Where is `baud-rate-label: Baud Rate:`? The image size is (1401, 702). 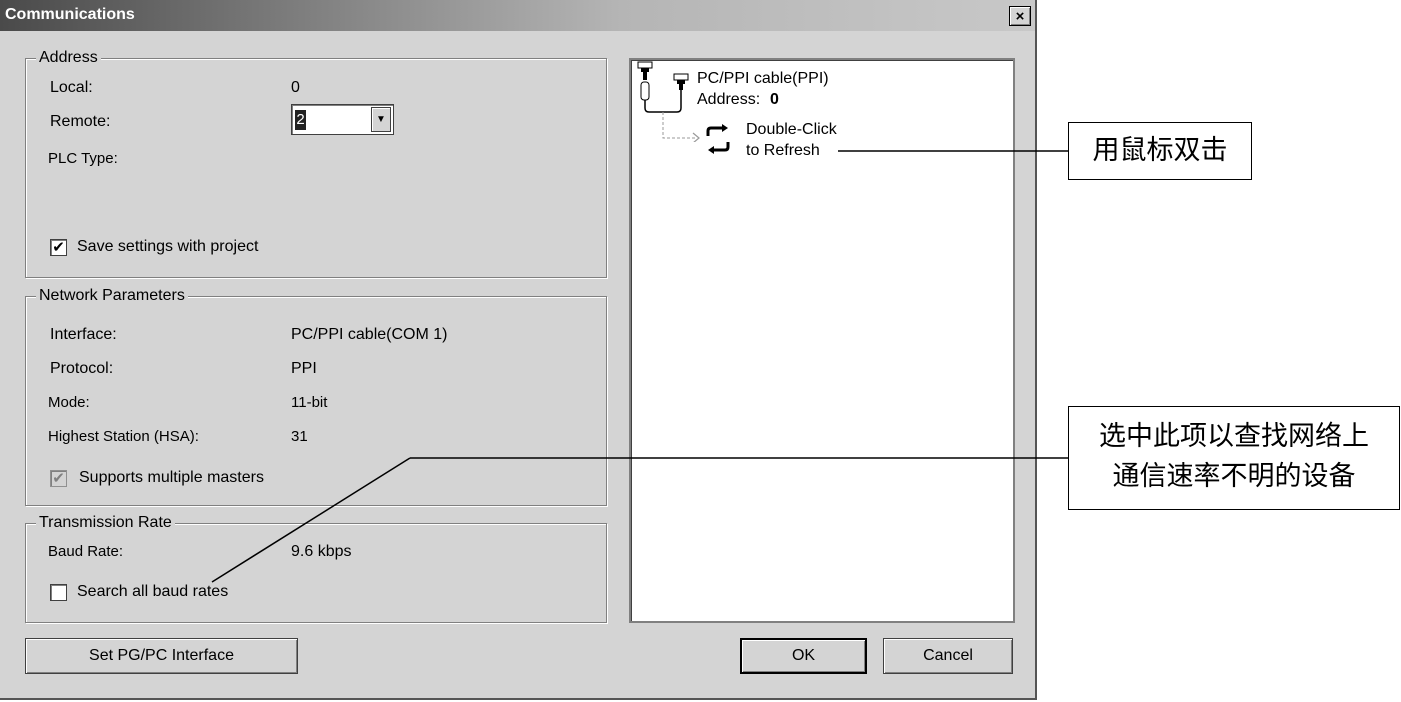
baud-rate-label: Baud Rate: is located at coordinates (86, 551).